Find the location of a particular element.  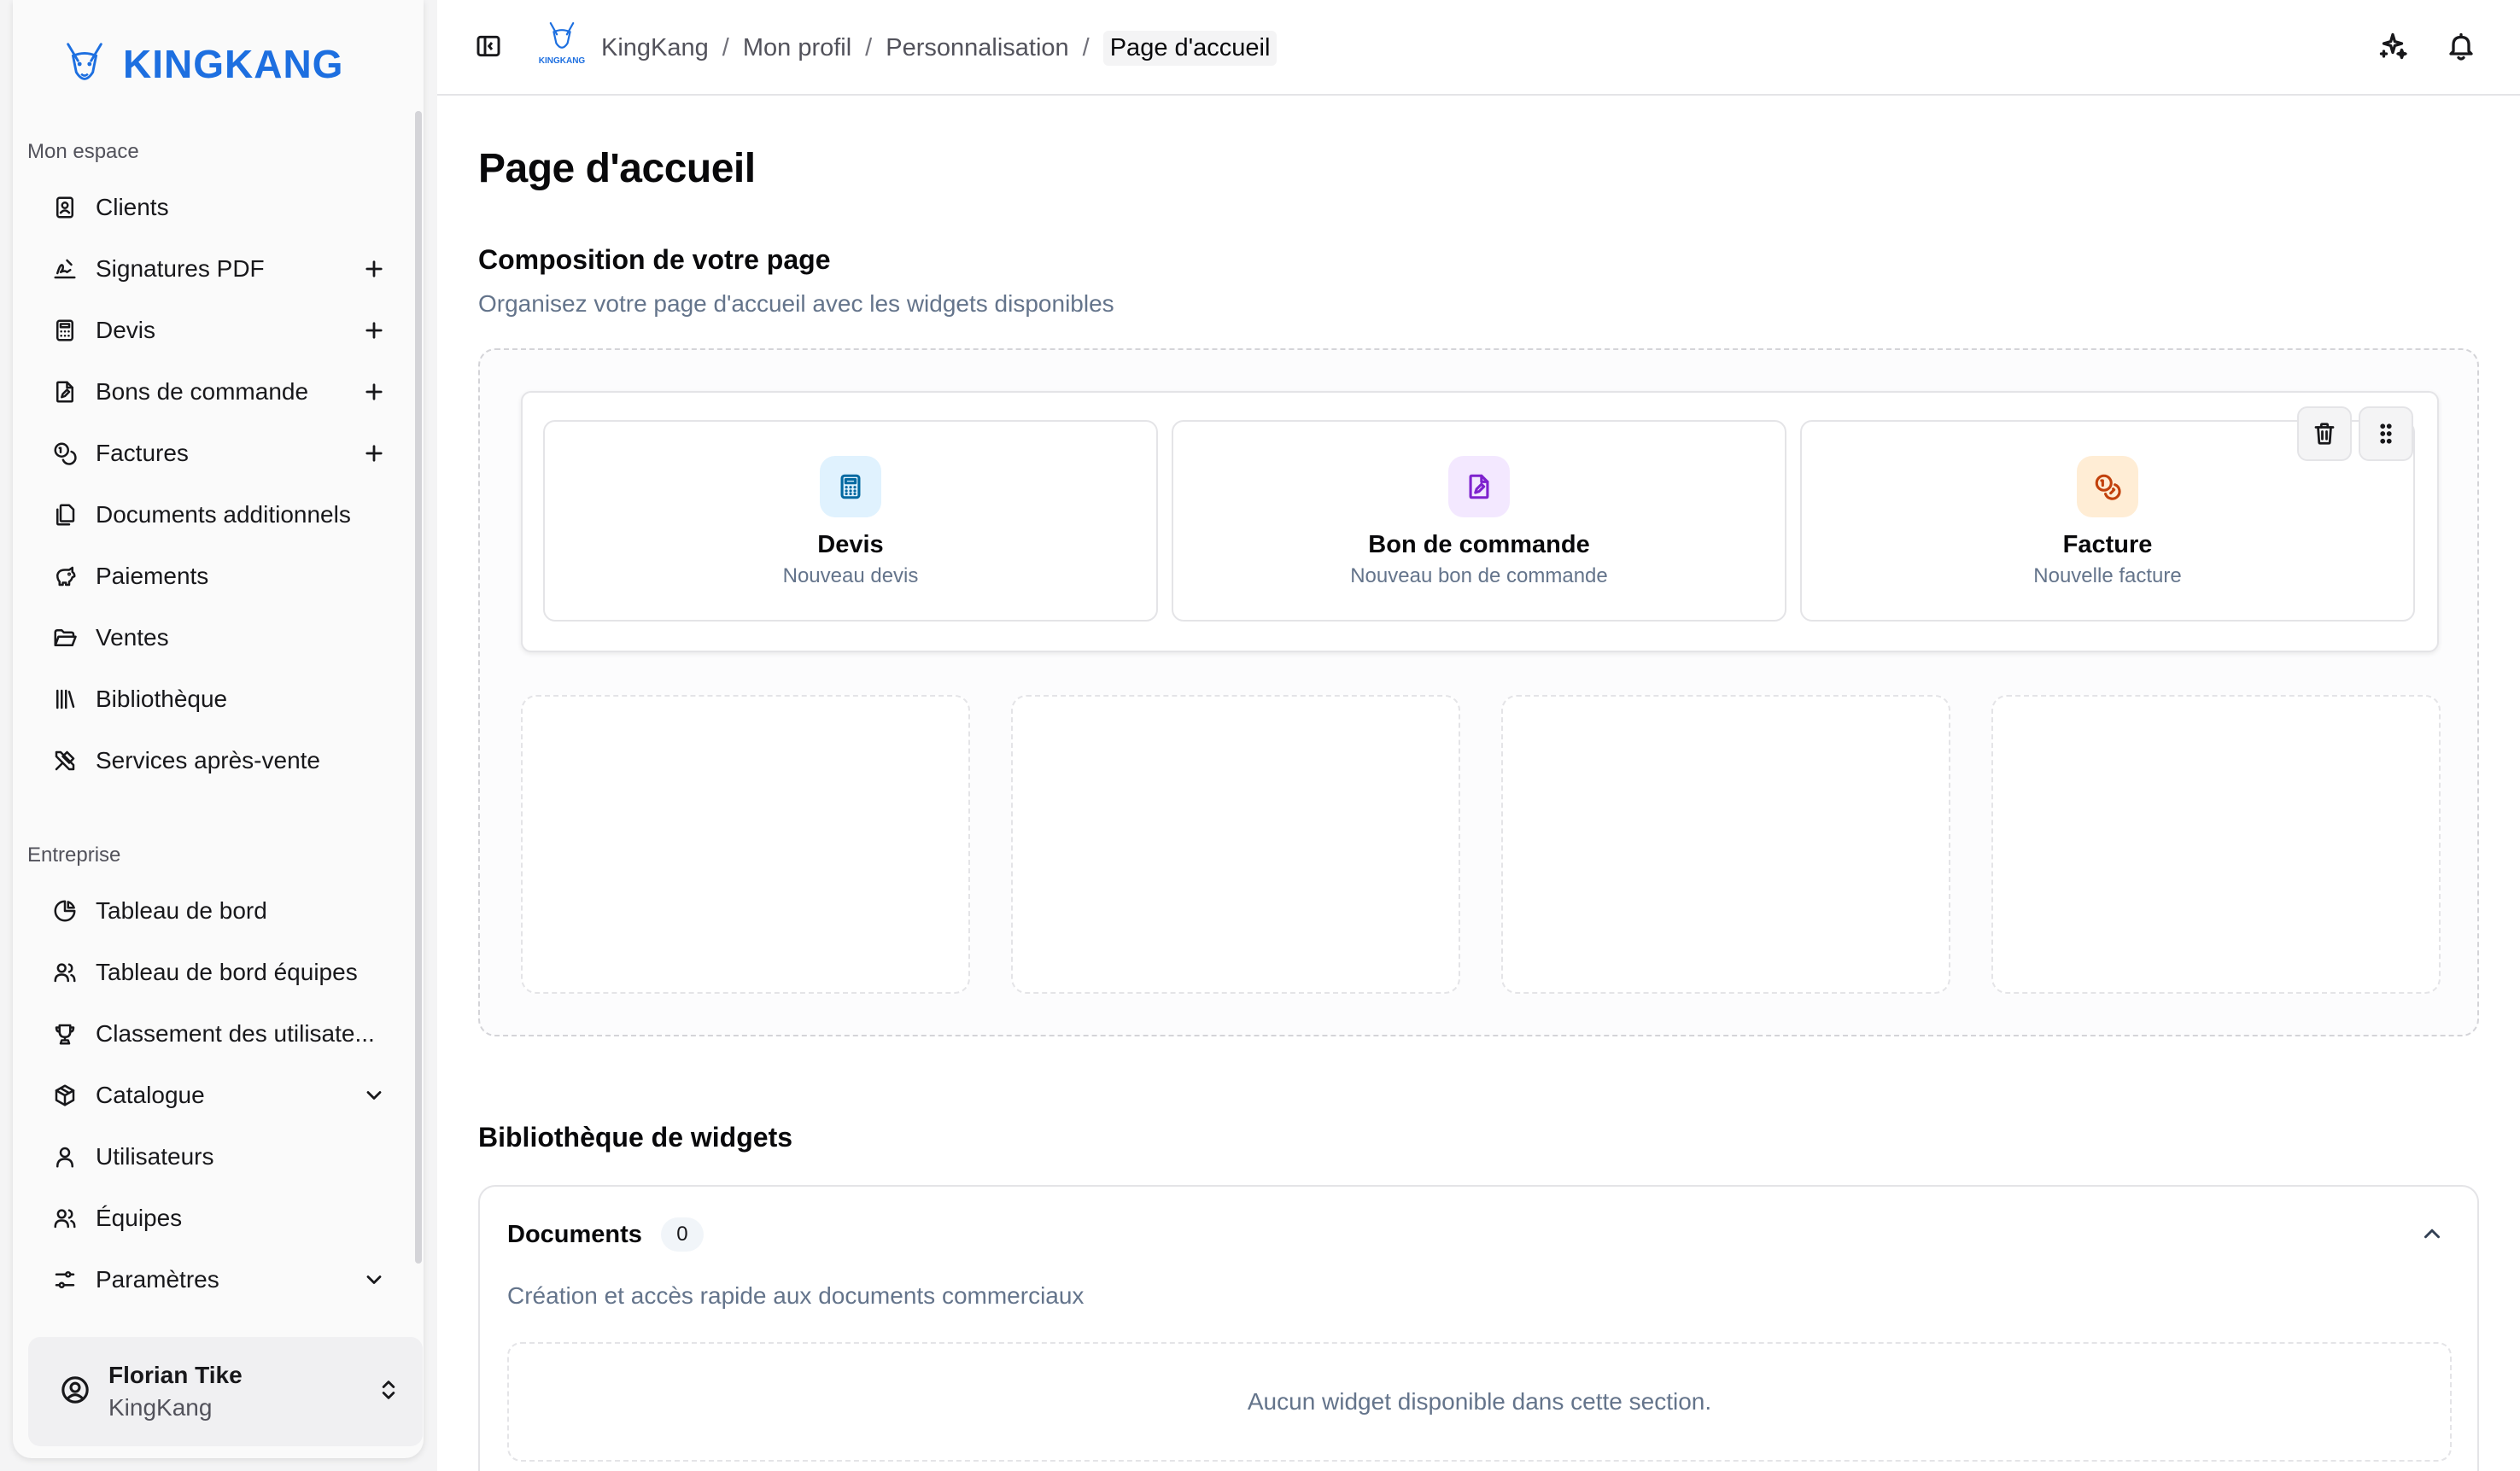

breadcrumb-current: Page d'accueil is located at coordinates (1190, 48).